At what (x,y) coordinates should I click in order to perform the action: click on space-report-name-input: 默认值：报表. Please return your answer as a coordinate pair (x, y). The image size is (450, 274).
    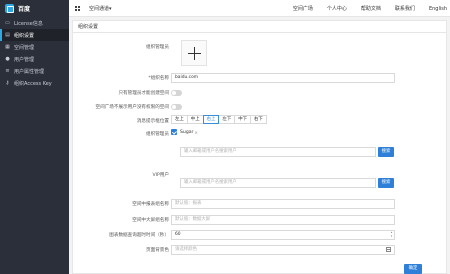
    Looking at the image, I should click on (283, 204).